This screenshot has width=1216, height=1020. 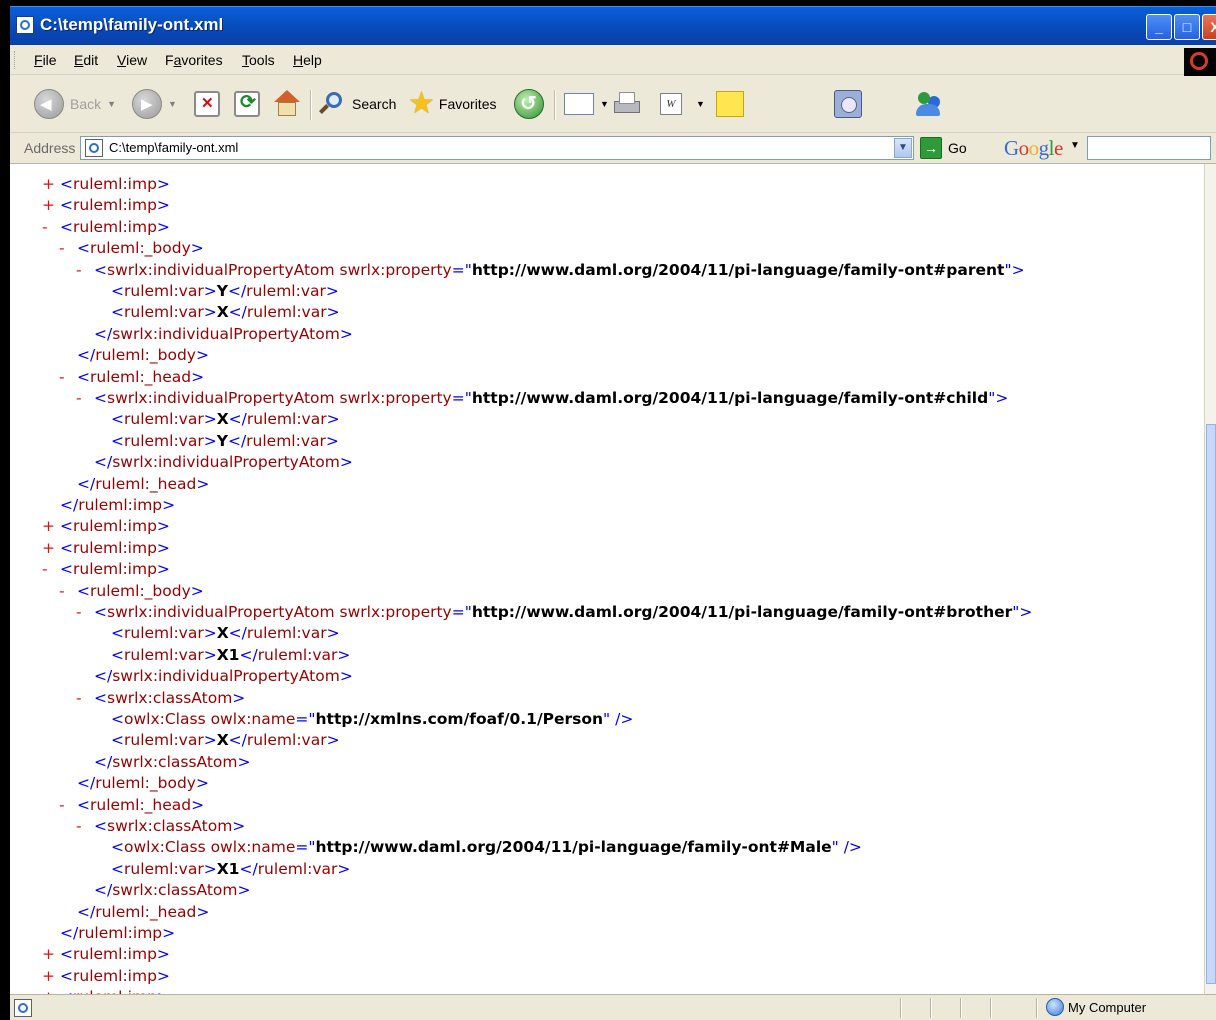 What do you see at coordinates (452, 104) in the screenshot?
I see `favorites-button: ★ Favorites` at bounding box center [452, 104].